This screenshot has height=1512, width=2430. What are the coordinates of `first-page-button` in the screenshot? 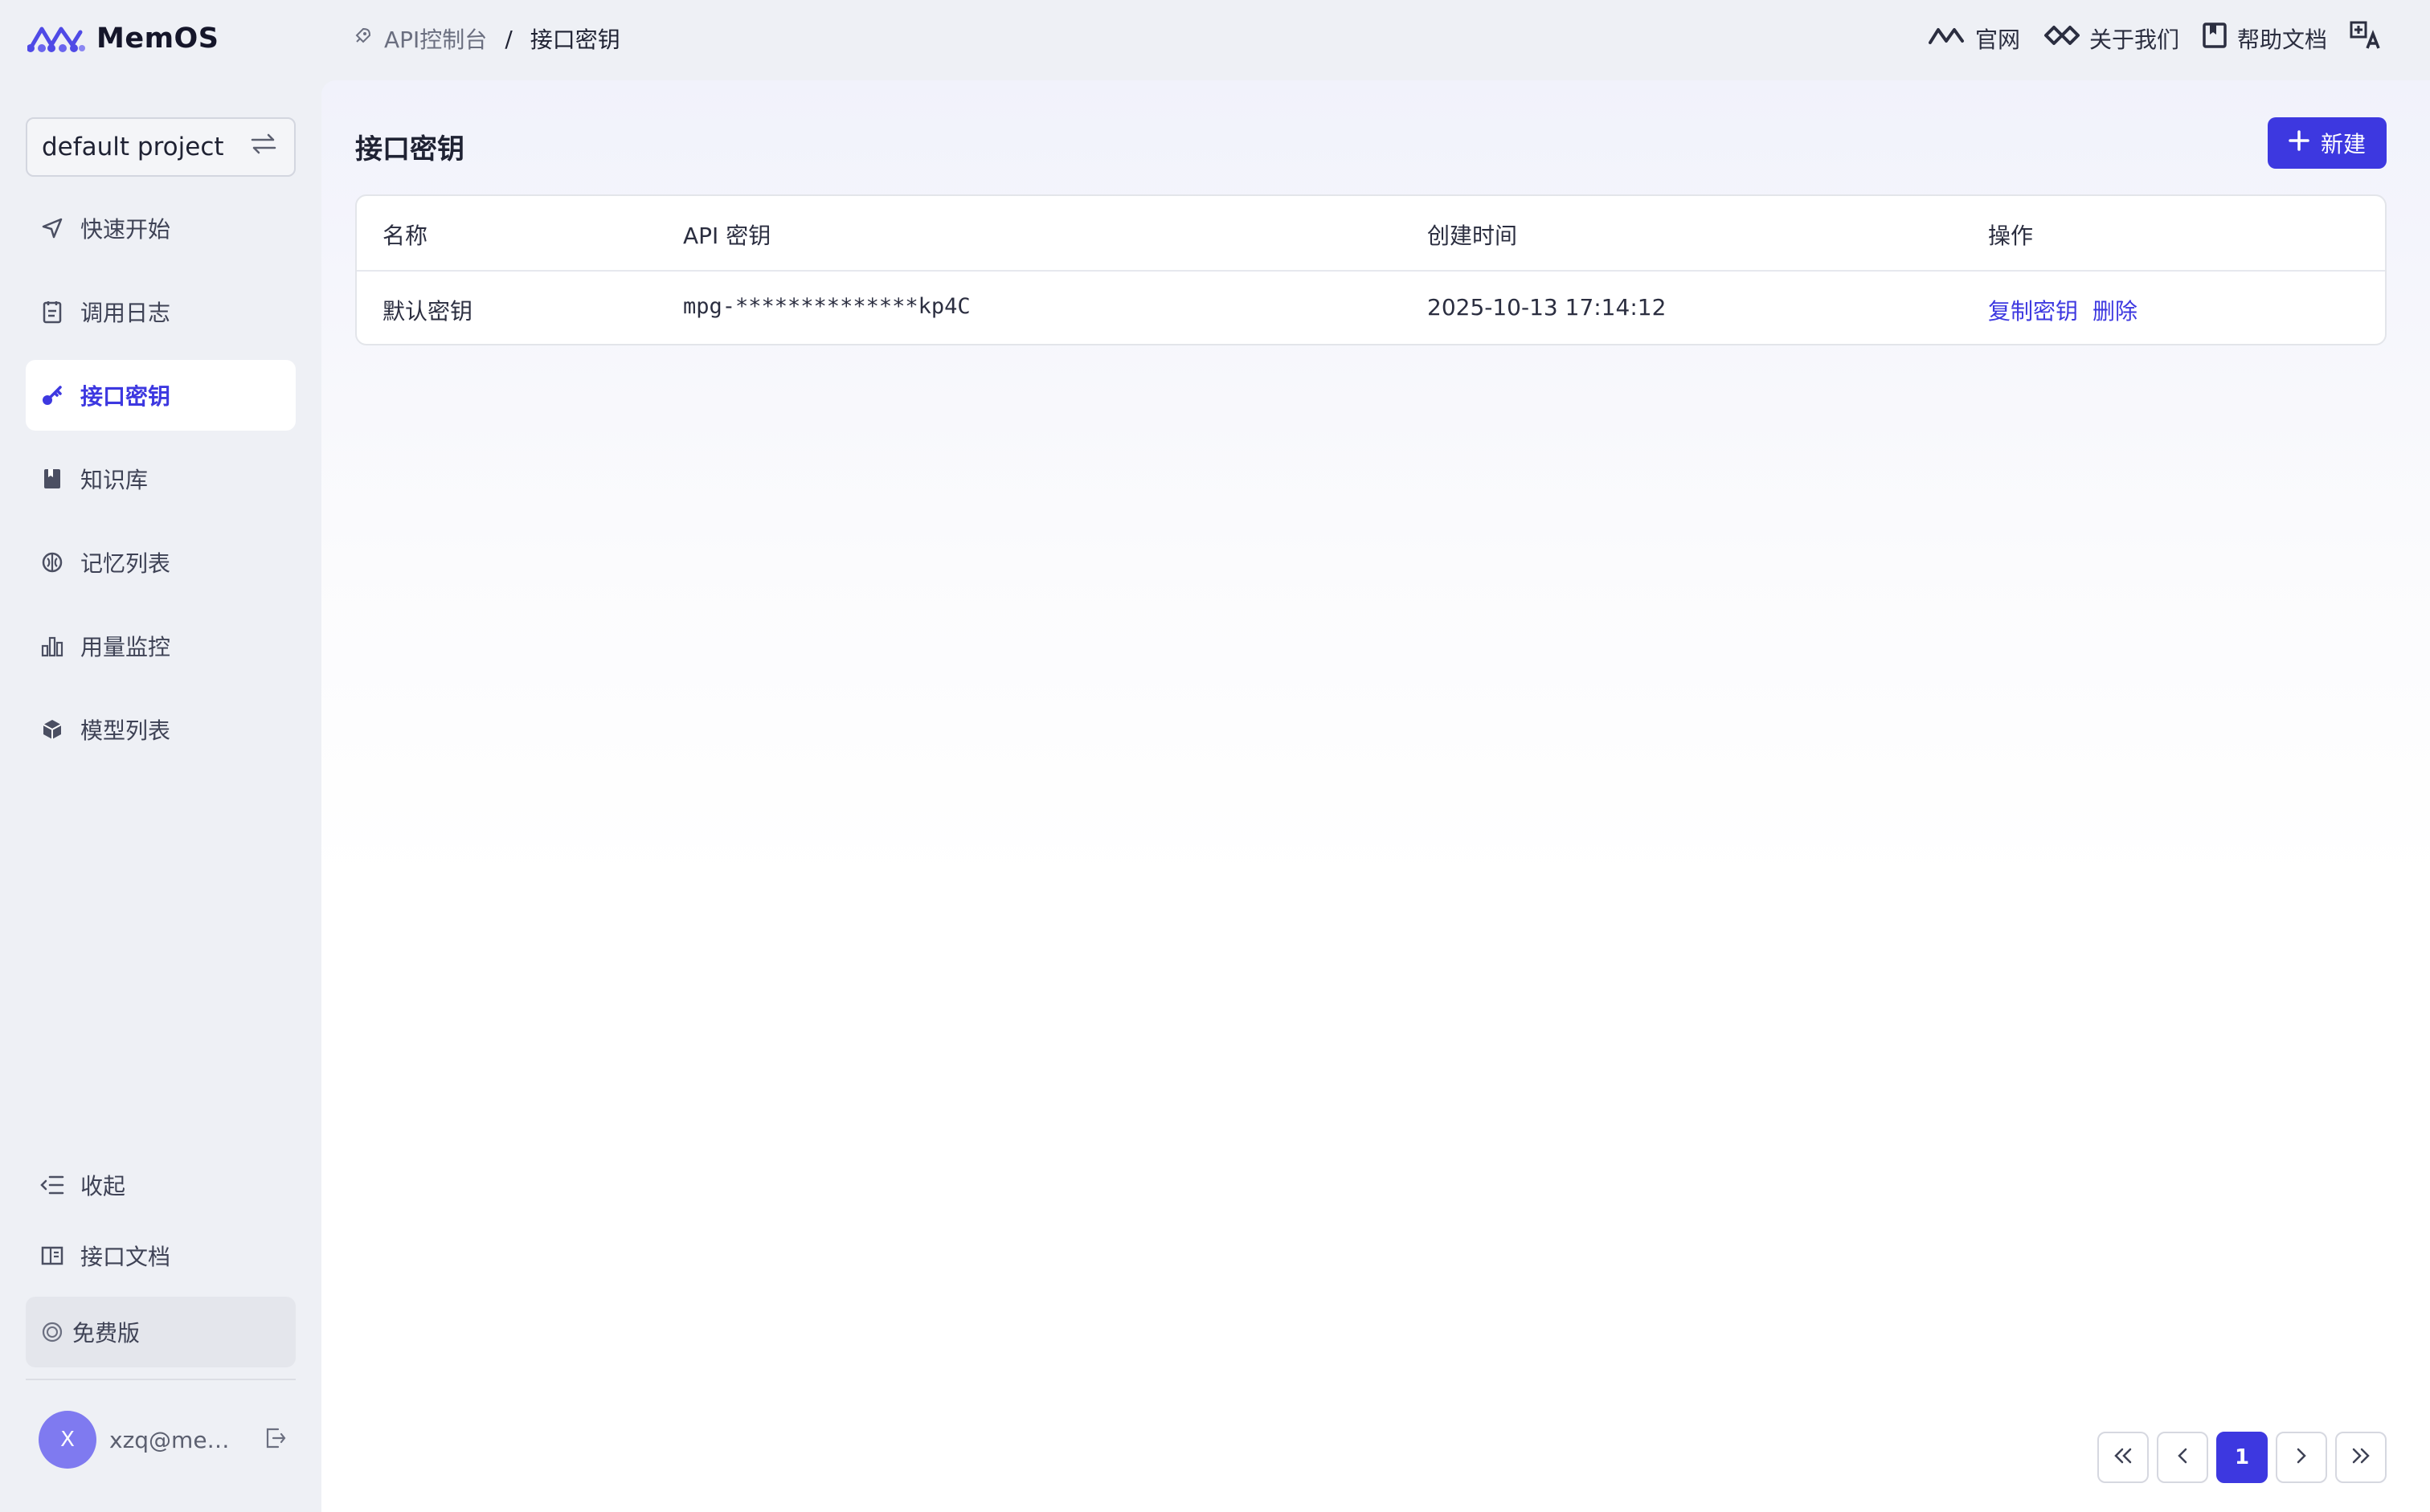 It's located at (2123, 1457).